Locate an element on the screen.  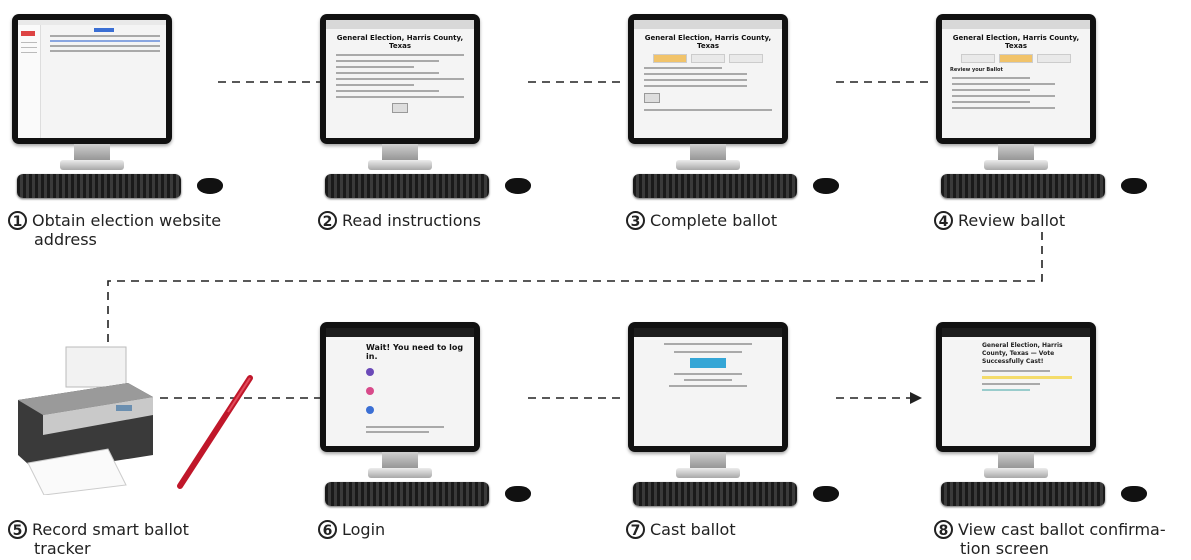
step-6-label: 6 Login is located at coordinates (351, 529).